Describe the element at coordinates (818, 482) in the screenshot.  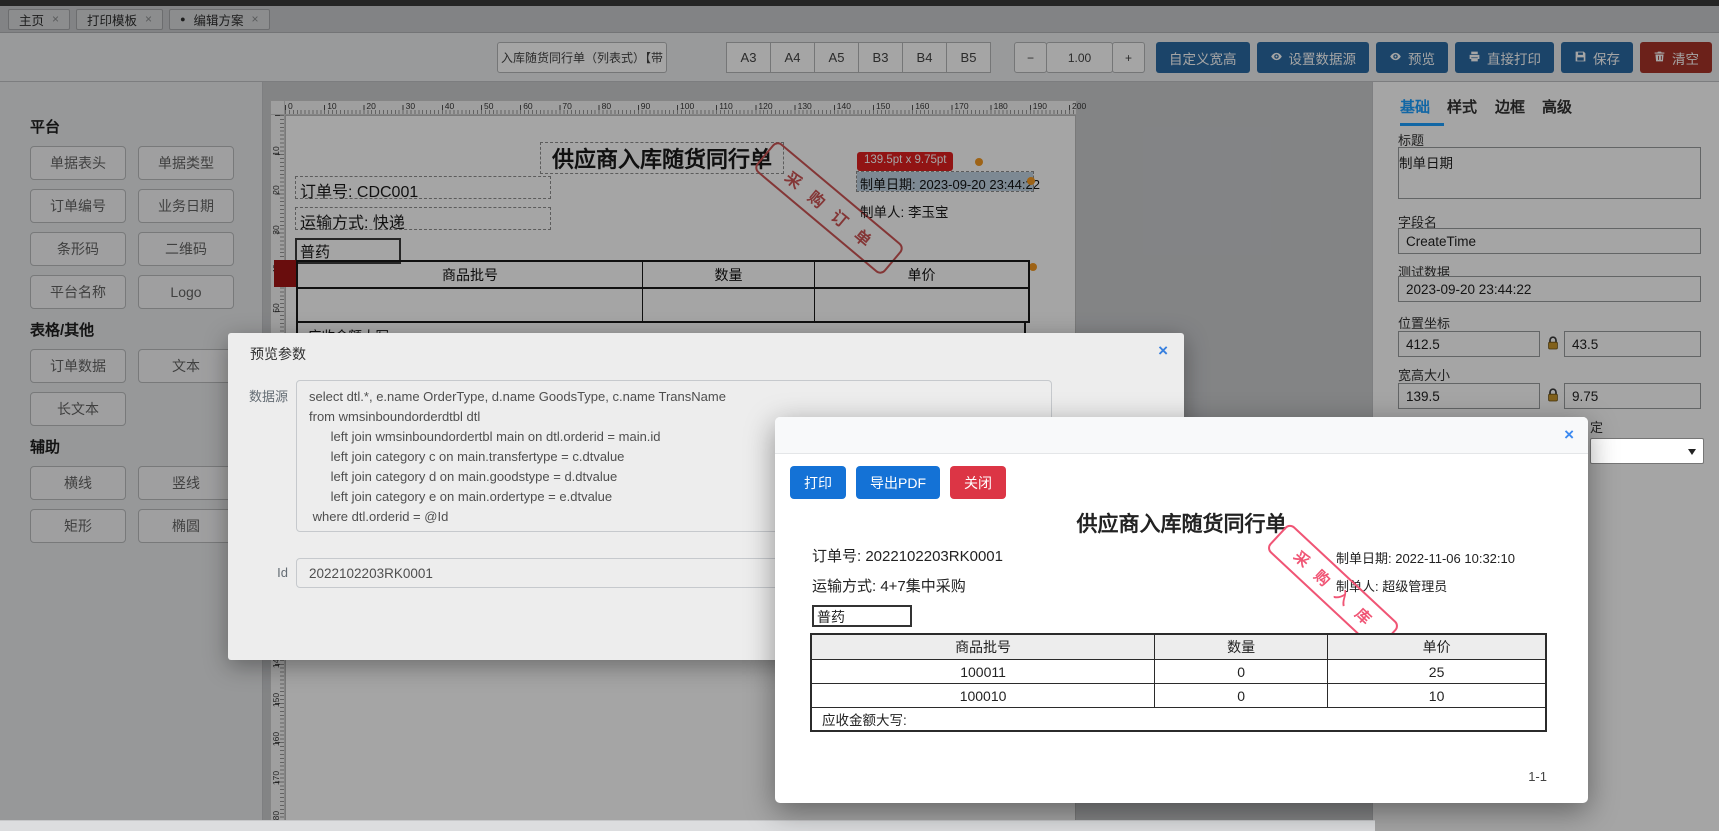
I see `preview-button-打印: 打印` at that location.